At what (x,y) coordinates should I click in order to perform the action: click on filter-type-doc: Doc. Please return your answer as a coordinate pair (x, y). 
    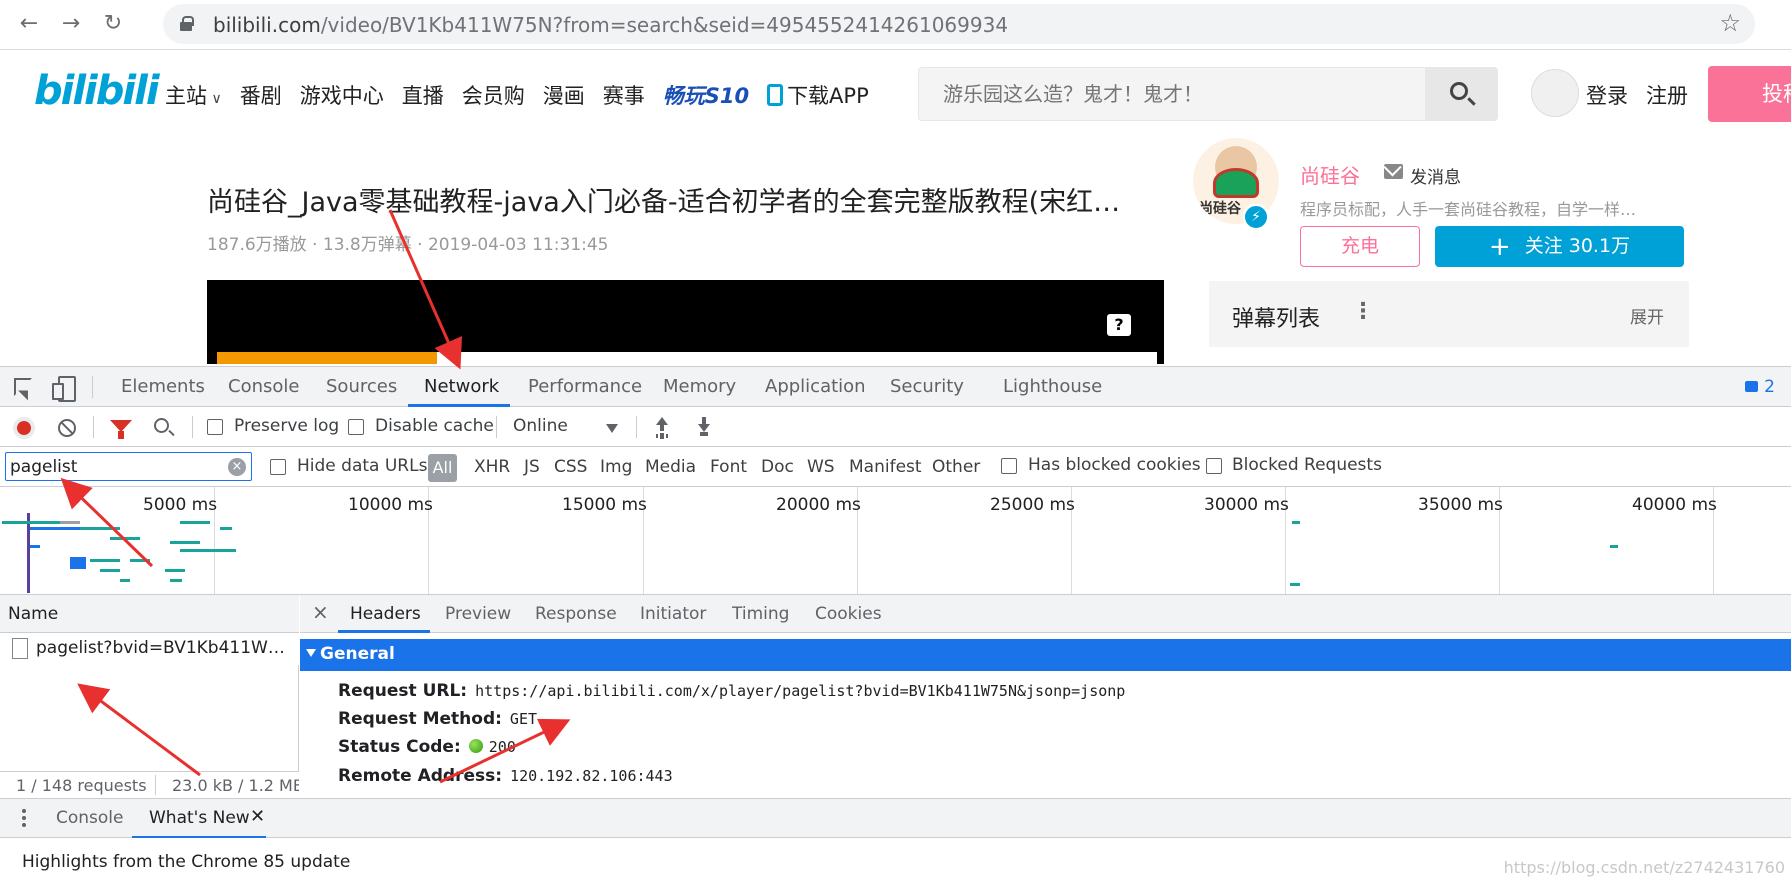
    Looking at the image, I should click on (777, 467).